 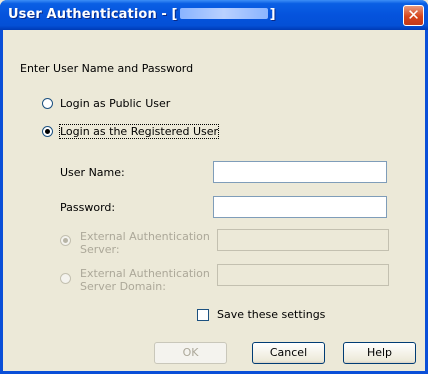 I want to click on user-name-input, so click(x=300, y=172).